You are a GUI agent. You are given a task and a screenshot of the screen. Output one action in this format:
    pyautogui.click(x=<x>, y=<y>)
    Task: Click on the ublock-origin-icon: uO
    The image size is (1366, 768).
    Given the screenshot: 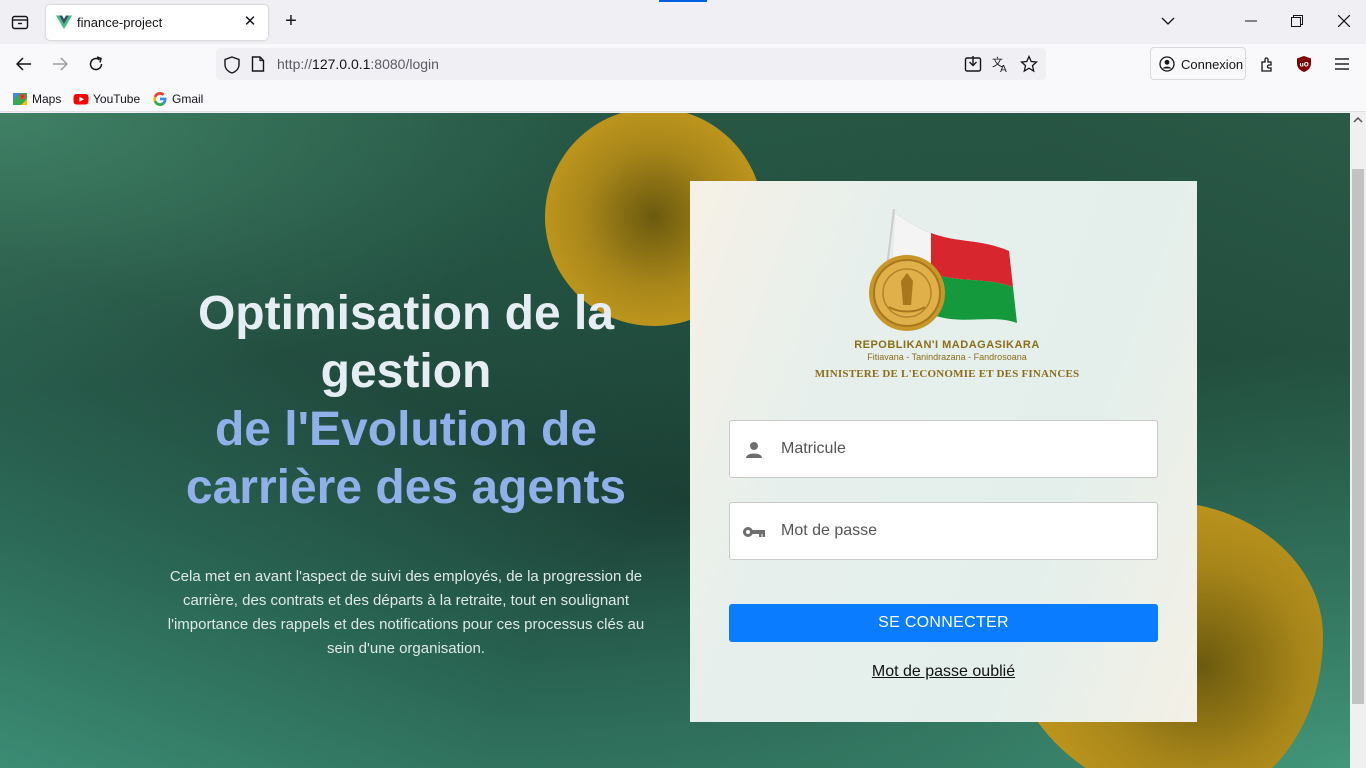 What is the action you would take?
    pyautogui.click(x=1304, y=64)
    